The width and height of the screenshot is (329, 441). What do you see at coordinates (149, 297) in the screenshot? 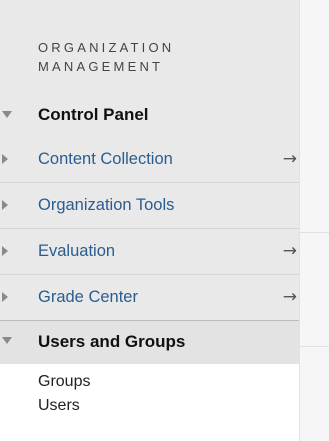
I see `sidebar-item-grade-center: Grade Center →` at bounding box center [149, 297].